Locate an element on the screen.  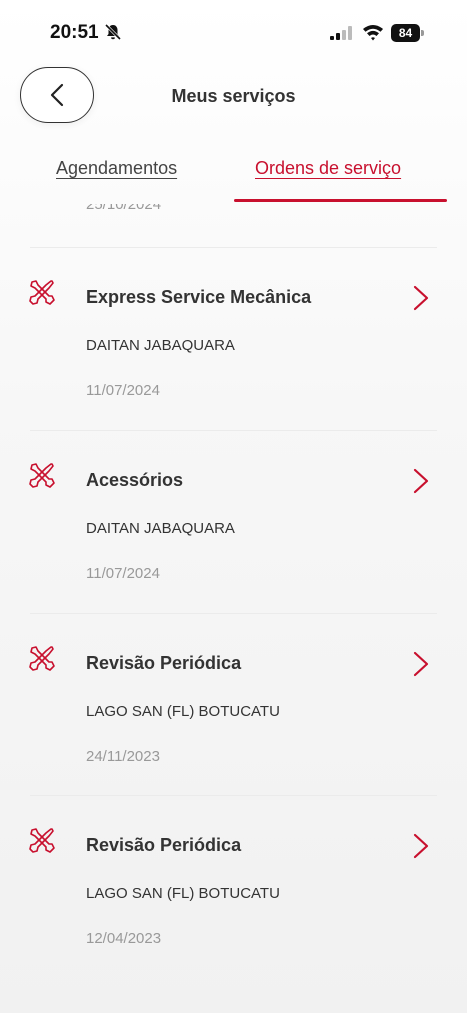
battery-icon: 84 is located at coordinates (408, 33).